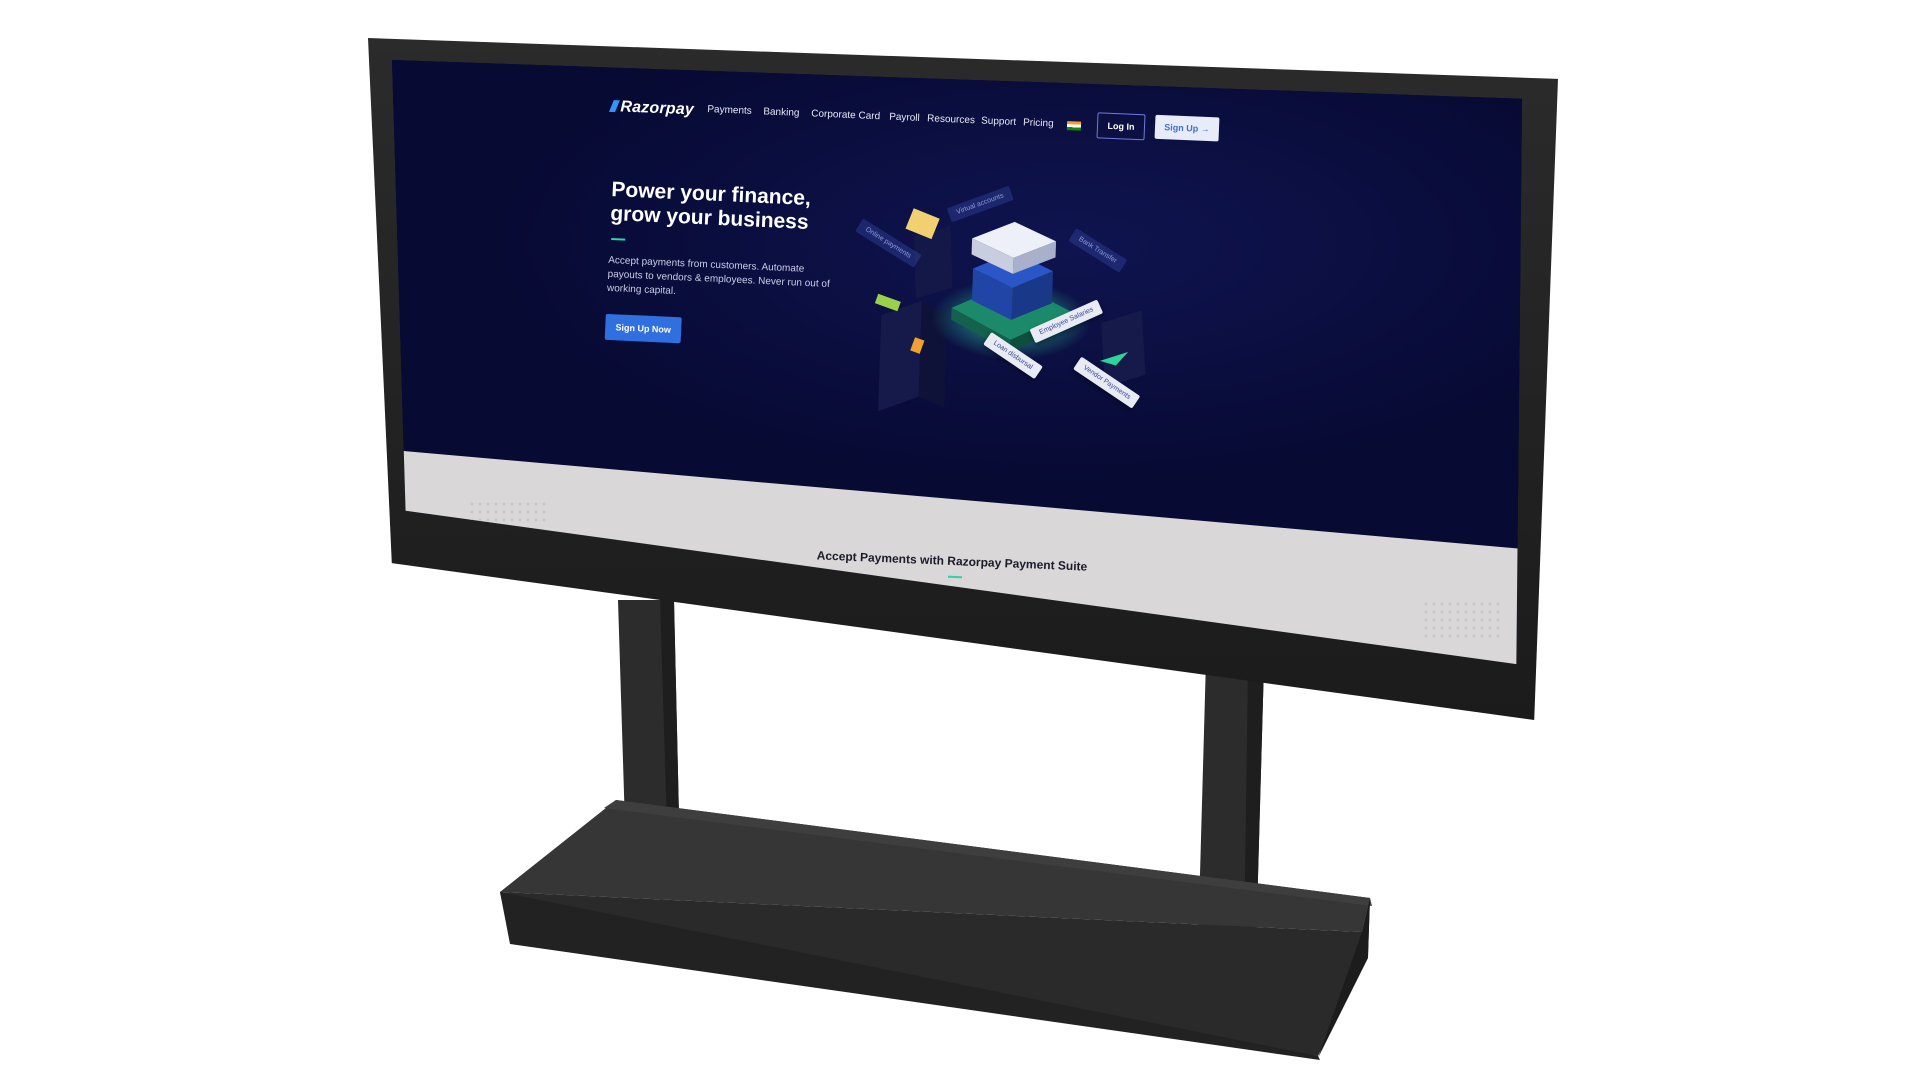 This screenshot has width=1920, height=1080. What do you see at coordinates (729, 110) in the screenshot?
I see `nav-item-payments: Payments` at bounding box center [729, 110].